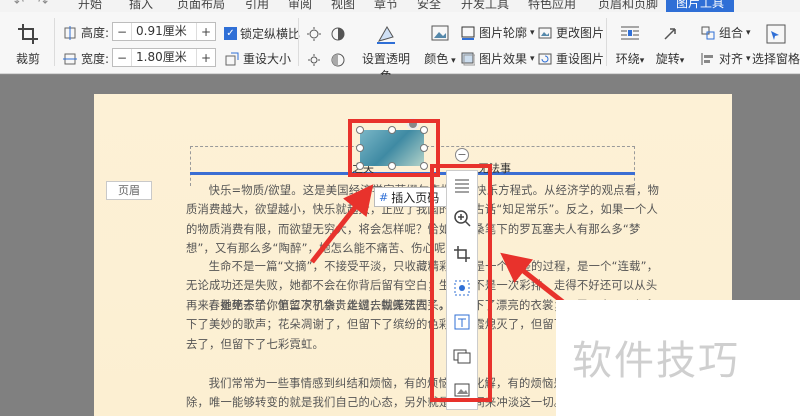 This screenshot has height=416, width=800. What do you see at coordinates (342, 224) in the screenshot?
I see `annotation-arrow` at bounding box center [342, 224].